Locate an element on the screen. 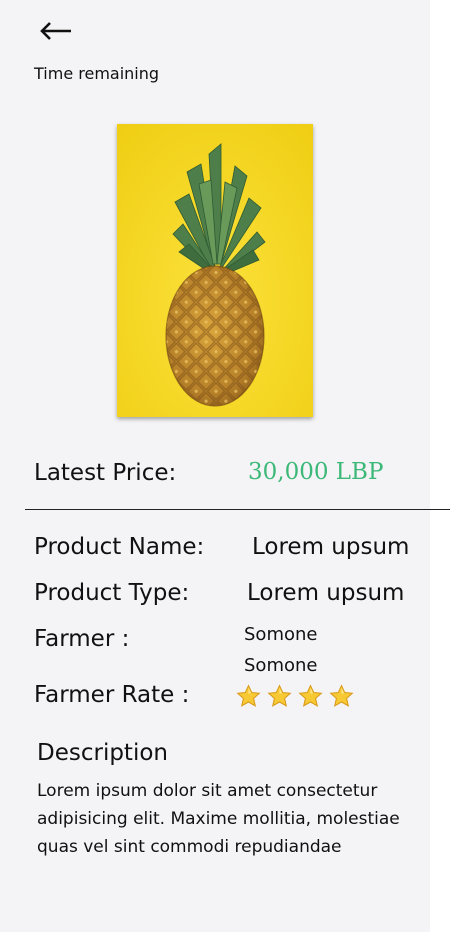 The width and height of the screenshot is (450, 932). farmer-first-name: Somone is located at coordinates (281, 634).